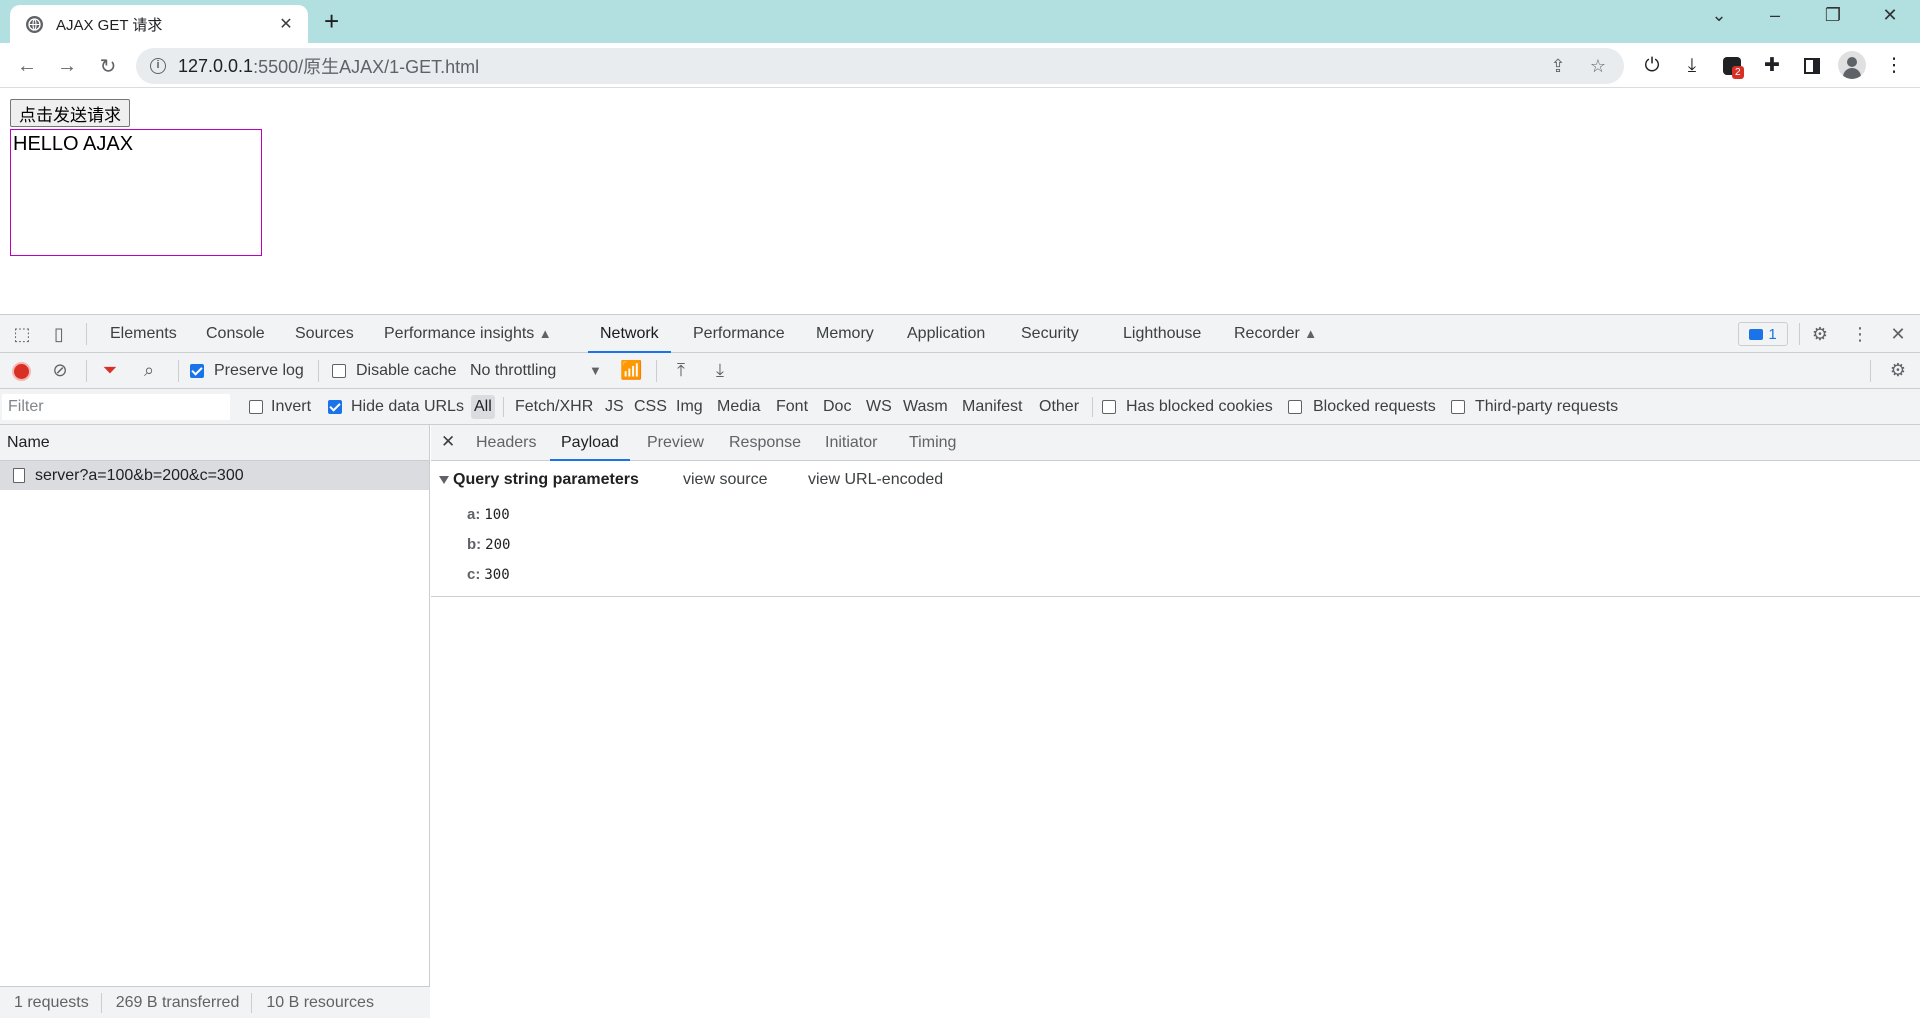 This screenshot has width=1920, height=1018. Describe the element at coordinates (1374, 406) in the screenshot. I see `blocked-requests-label: Blocked requests` at that location.